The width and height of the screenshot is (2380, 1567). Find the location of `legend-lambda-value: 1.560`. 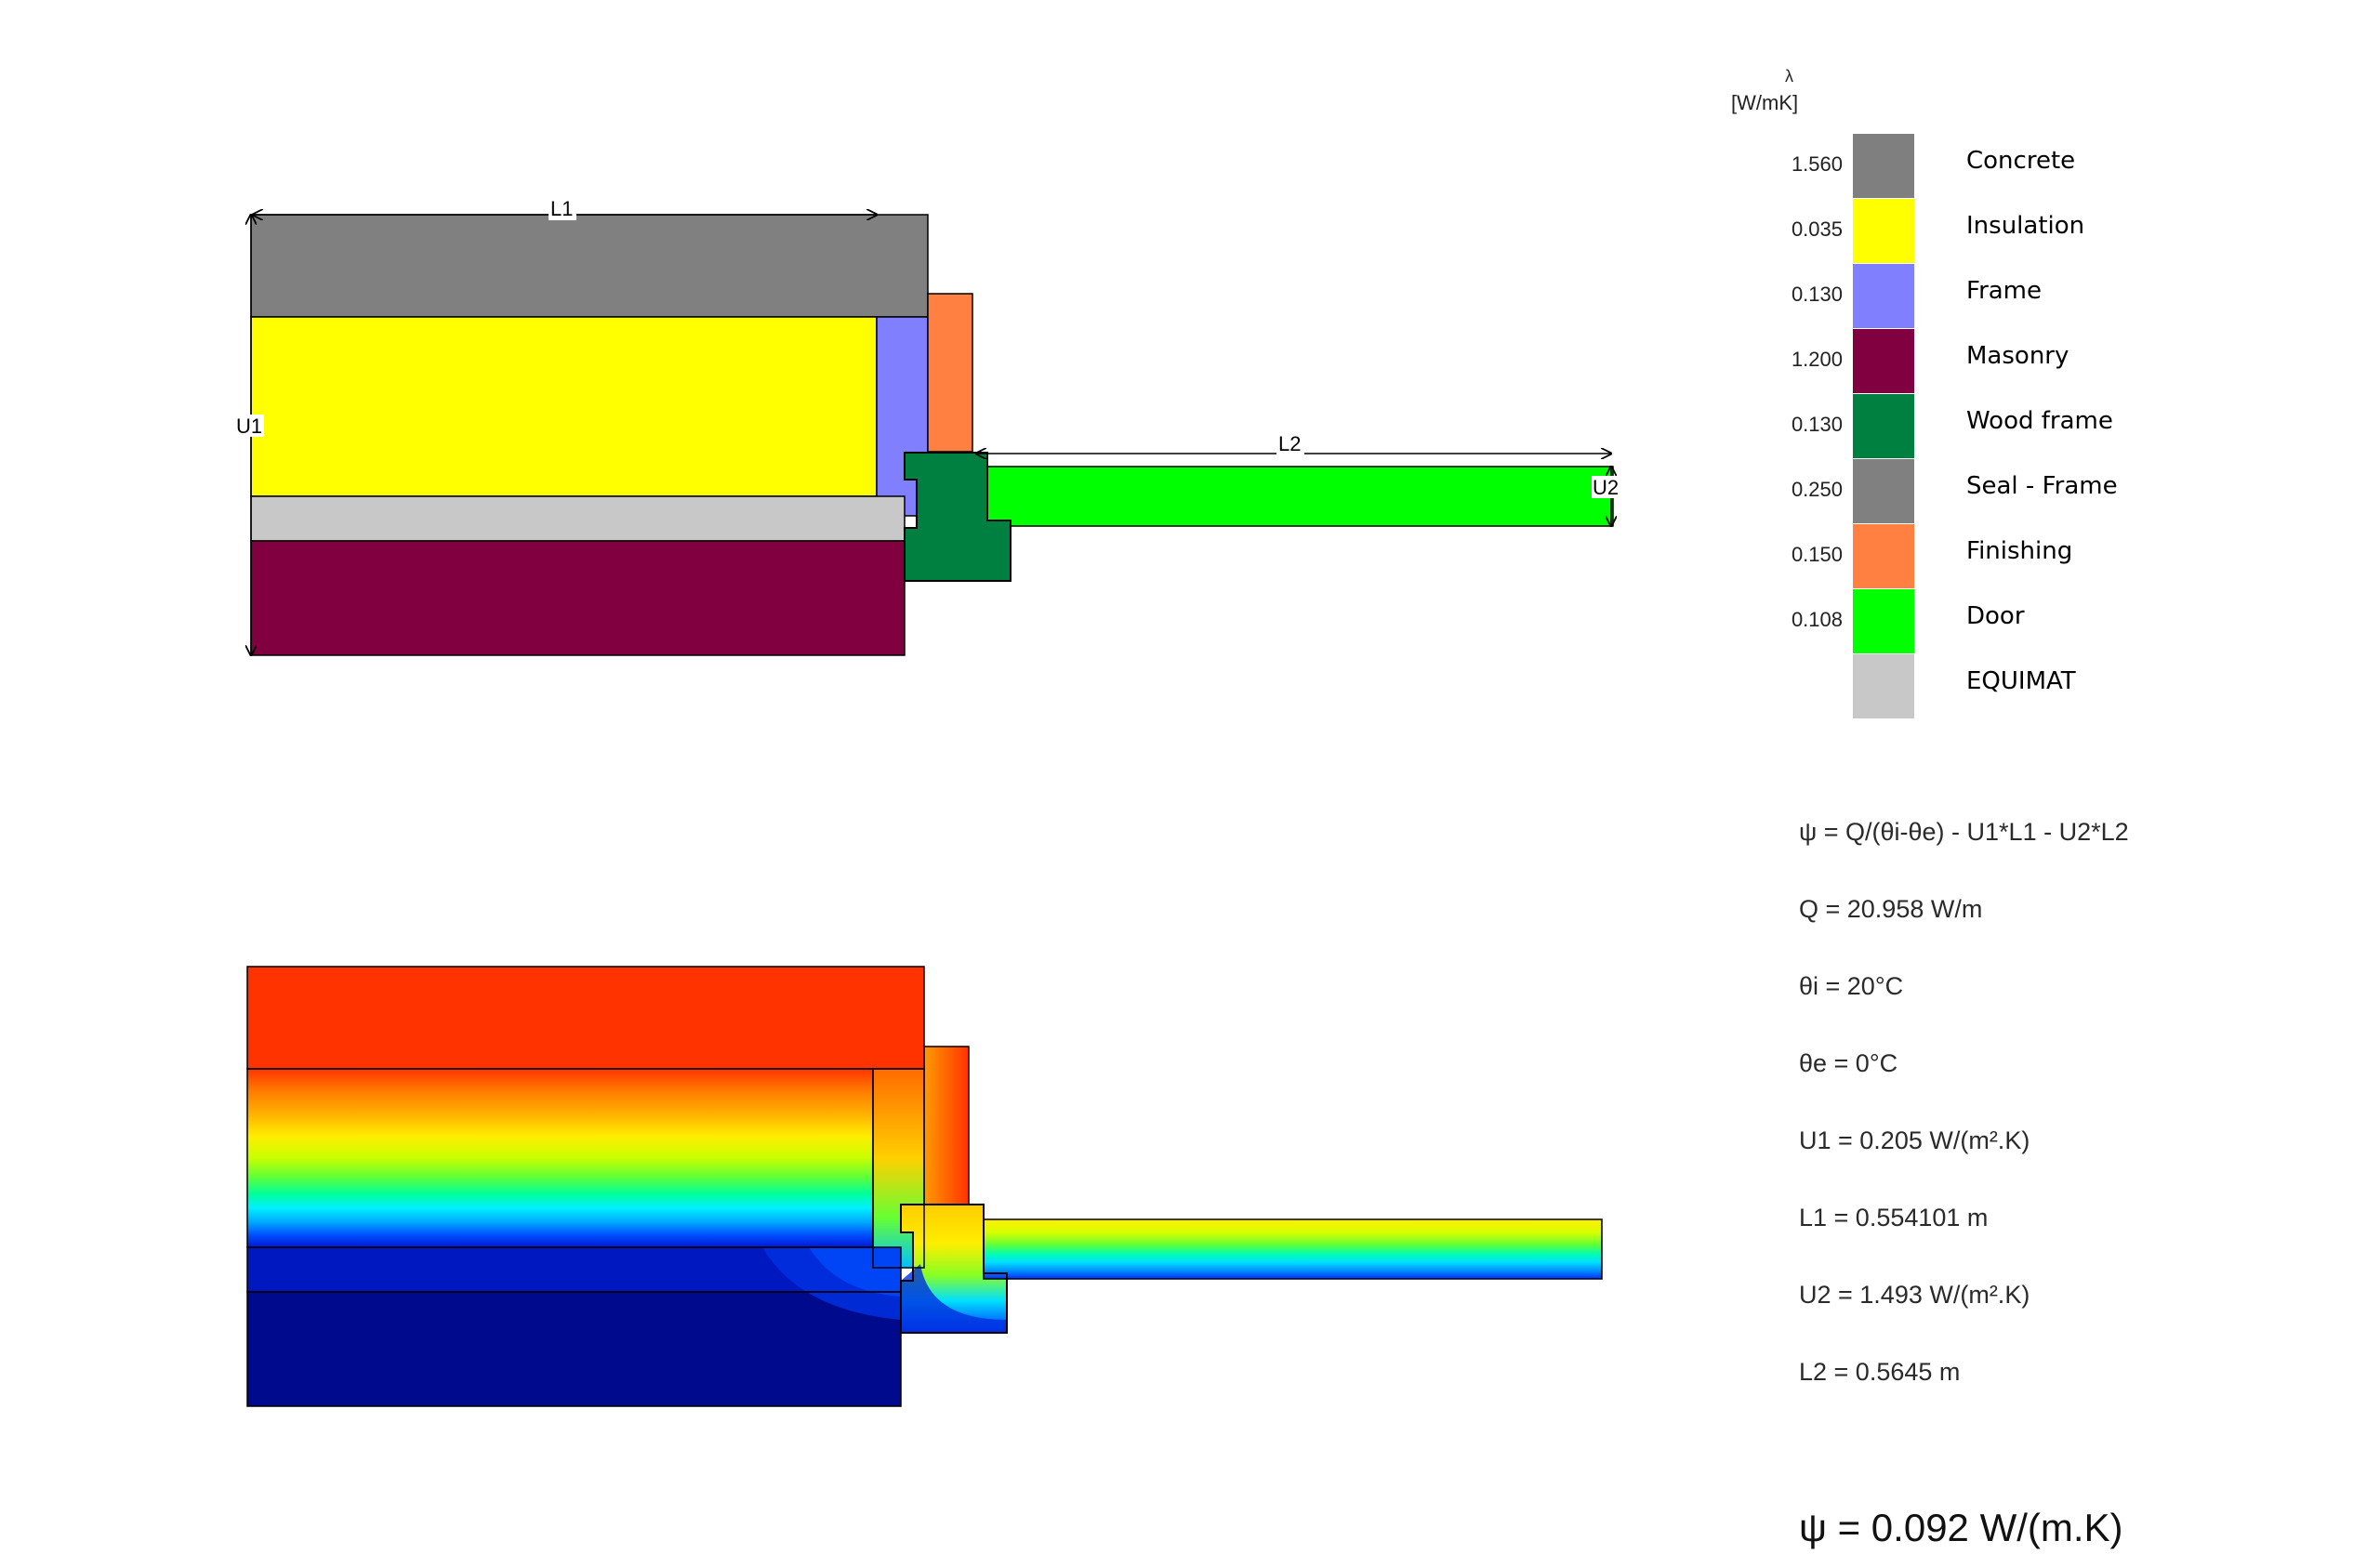

legend-lambda-value: 1.560 is located at coordinates (1817, 164).